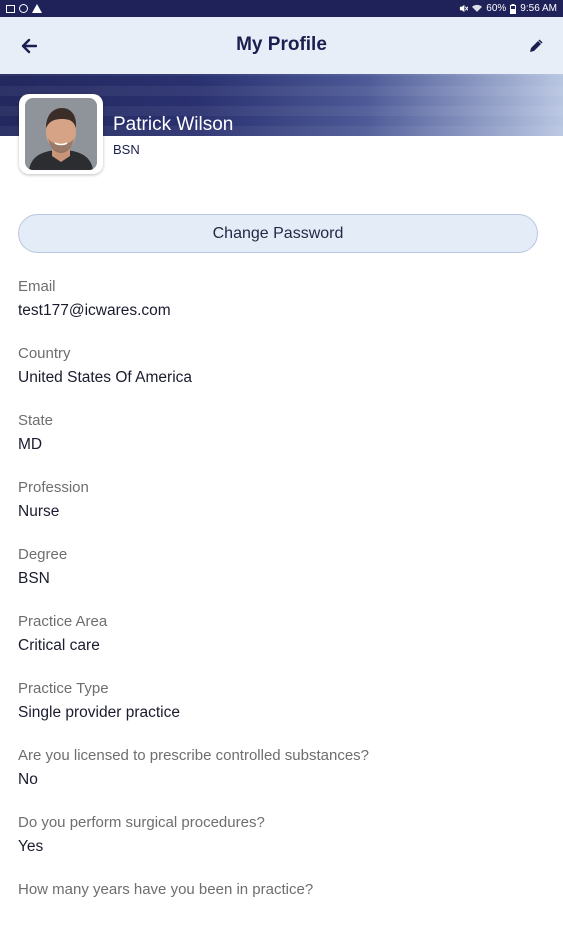 The image size is (563, 947). I want to click on page-title: My Profile, so click(281, 44).